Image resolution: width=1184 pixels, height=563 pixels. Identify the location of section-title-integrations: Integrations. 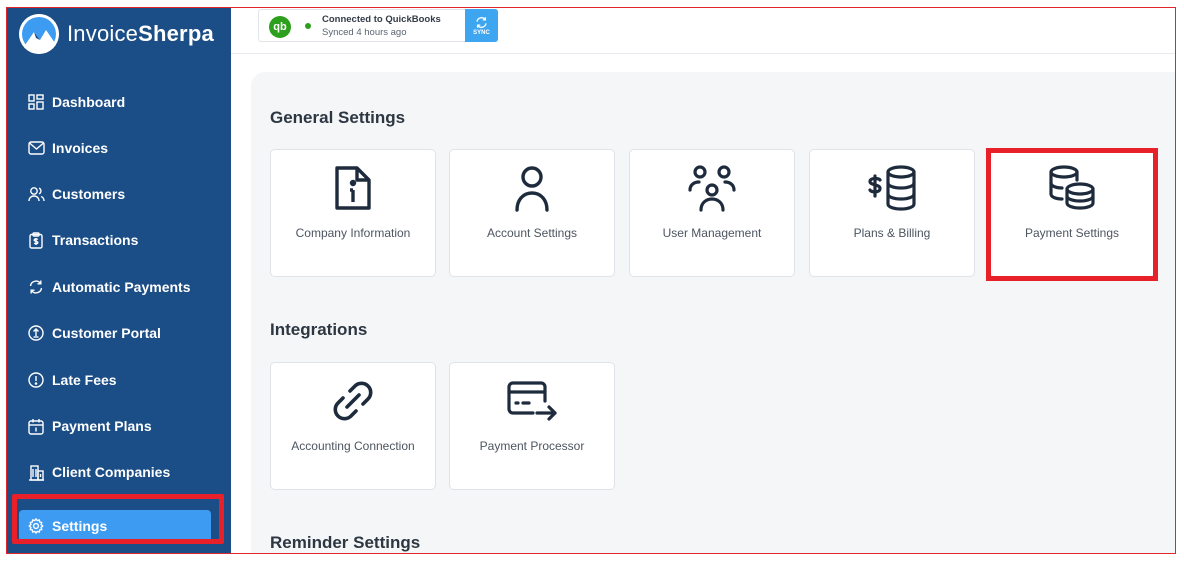
(319, 329).